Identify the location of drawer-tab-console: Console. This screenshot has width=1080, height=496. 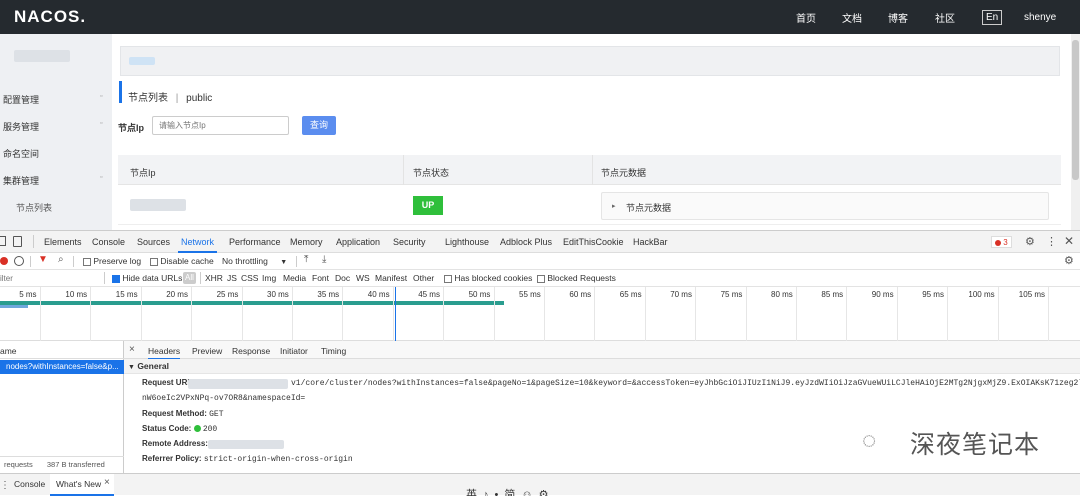
(29, 484).